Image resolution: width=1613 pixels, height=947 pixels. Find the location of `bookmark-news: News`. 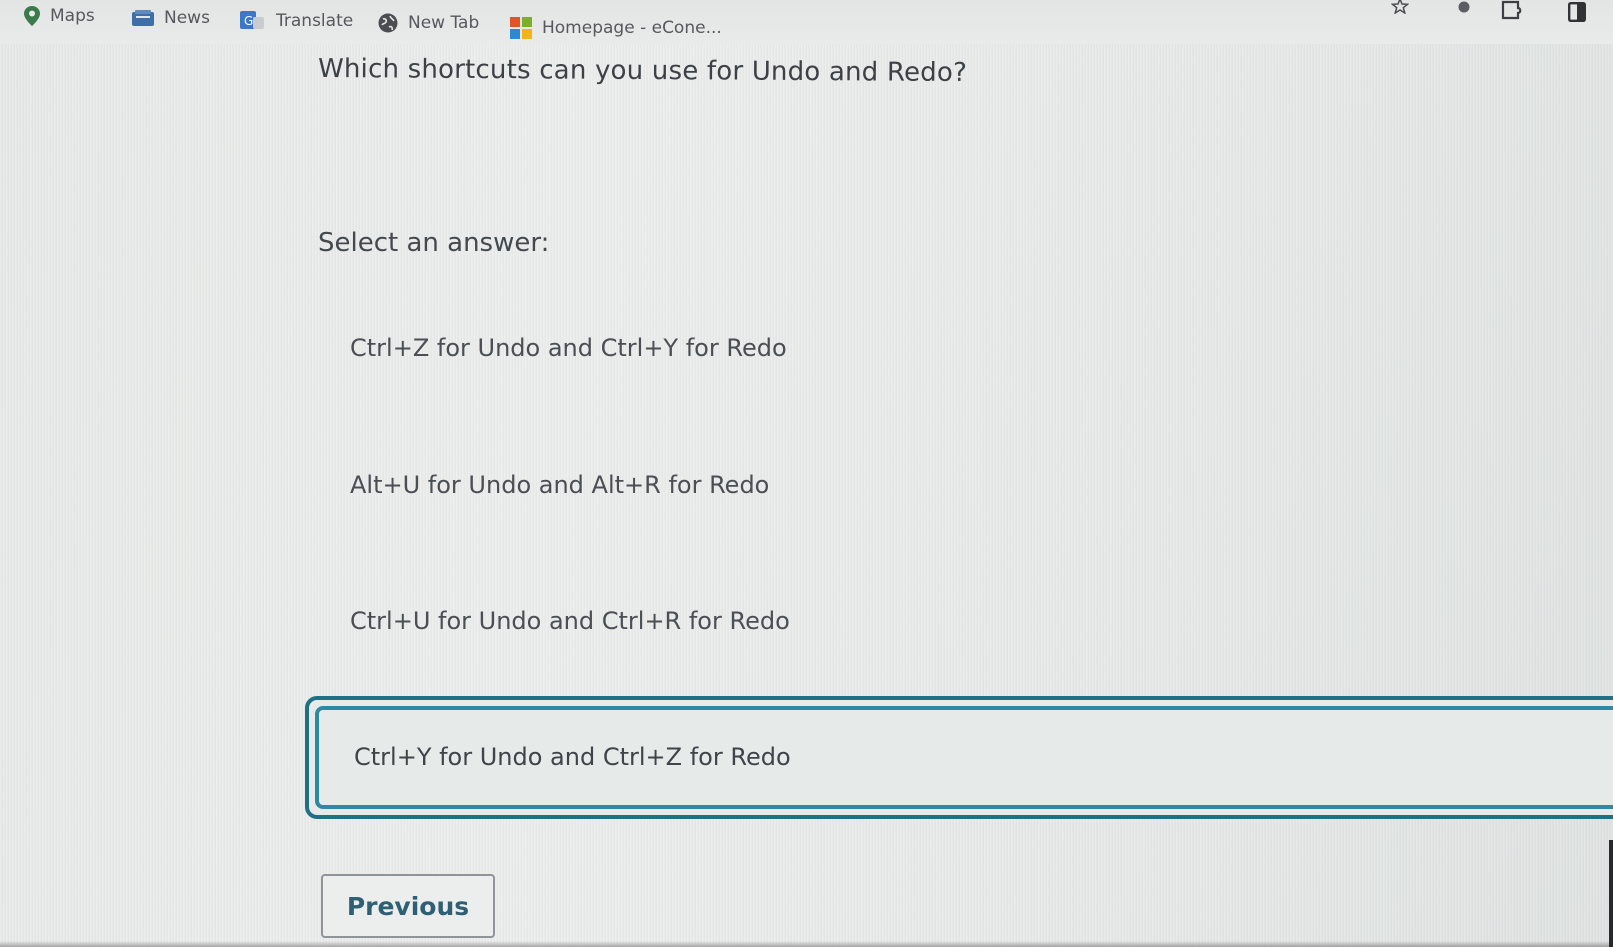

bookmark-news: News is located at coordinates (171, 18).